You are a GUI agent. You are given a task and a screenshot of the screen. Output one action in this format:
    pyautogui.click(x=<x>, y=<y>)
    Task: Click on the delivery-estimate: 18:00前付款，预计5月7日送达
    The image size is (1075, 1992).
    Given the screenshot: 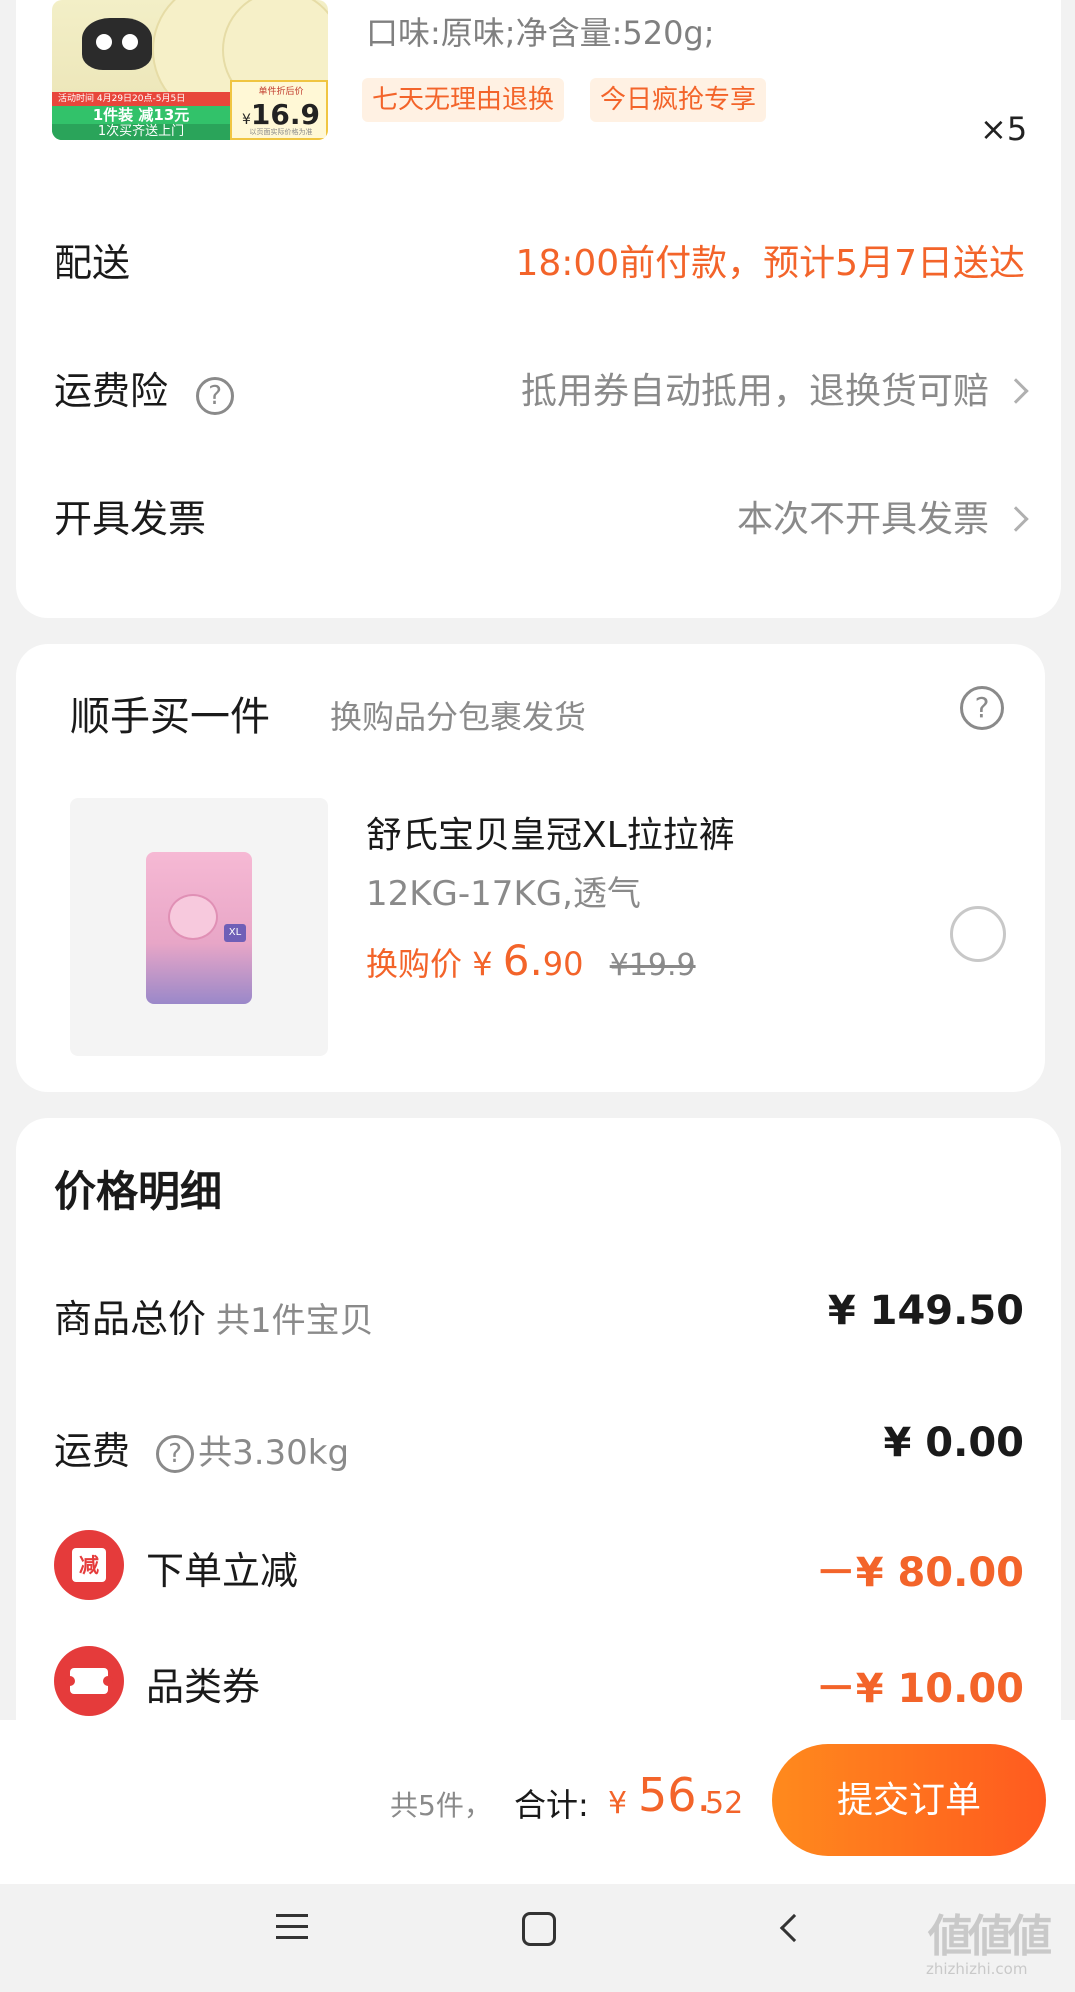 What is the action you would take?
    pyautogui.click(x=770, y=263)
    